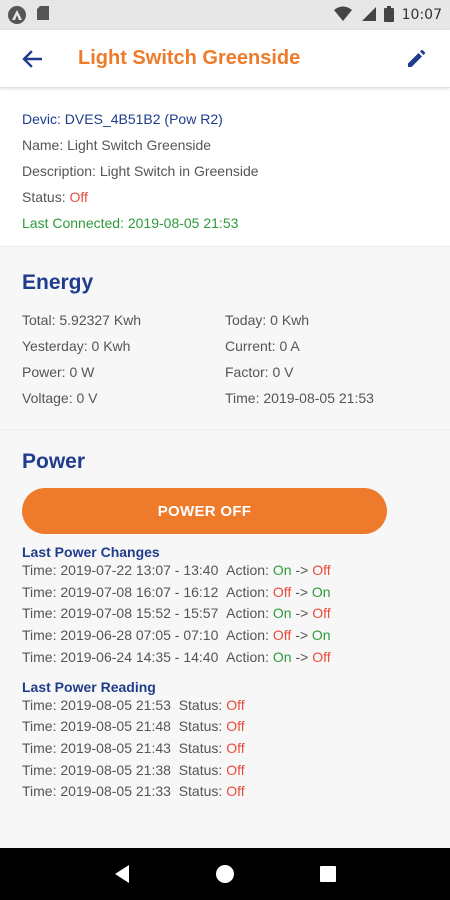 Image resolution: width=450 pixels, height=900 pixels. I want to click on back-button, so click(32, 59).